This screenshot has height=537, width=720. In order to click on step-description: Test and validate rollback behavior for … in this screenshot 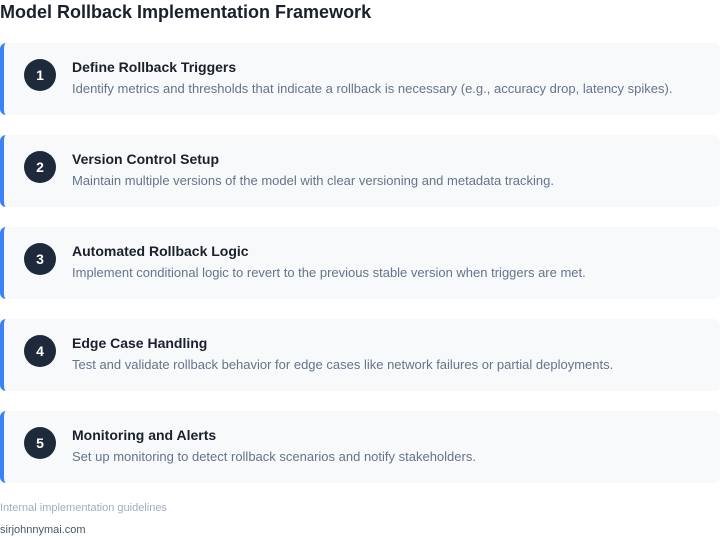, I will do `click(343, 364)`.